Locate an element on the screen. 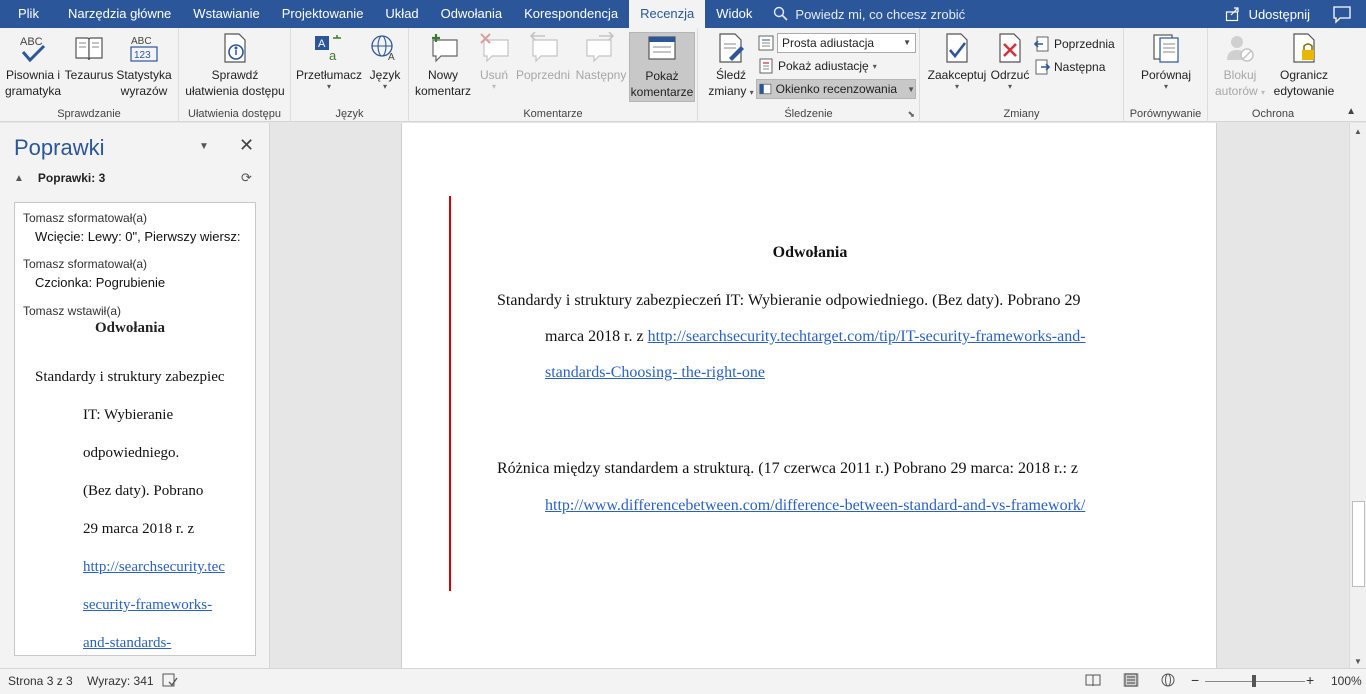  read-mode-icon is located at coordinates (1093, 680).